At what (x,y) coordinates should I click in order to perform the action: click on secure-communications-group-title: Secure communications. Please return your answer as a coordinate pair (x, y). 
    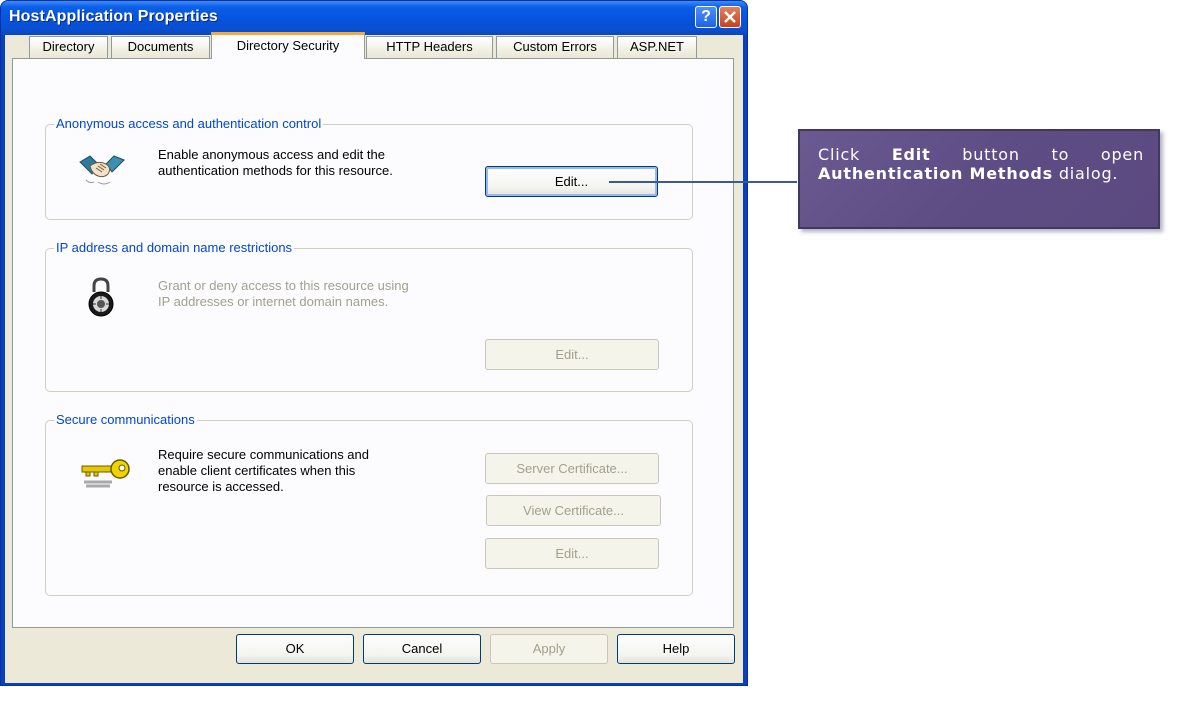
    Looking at the image, I should click on (125, 419).